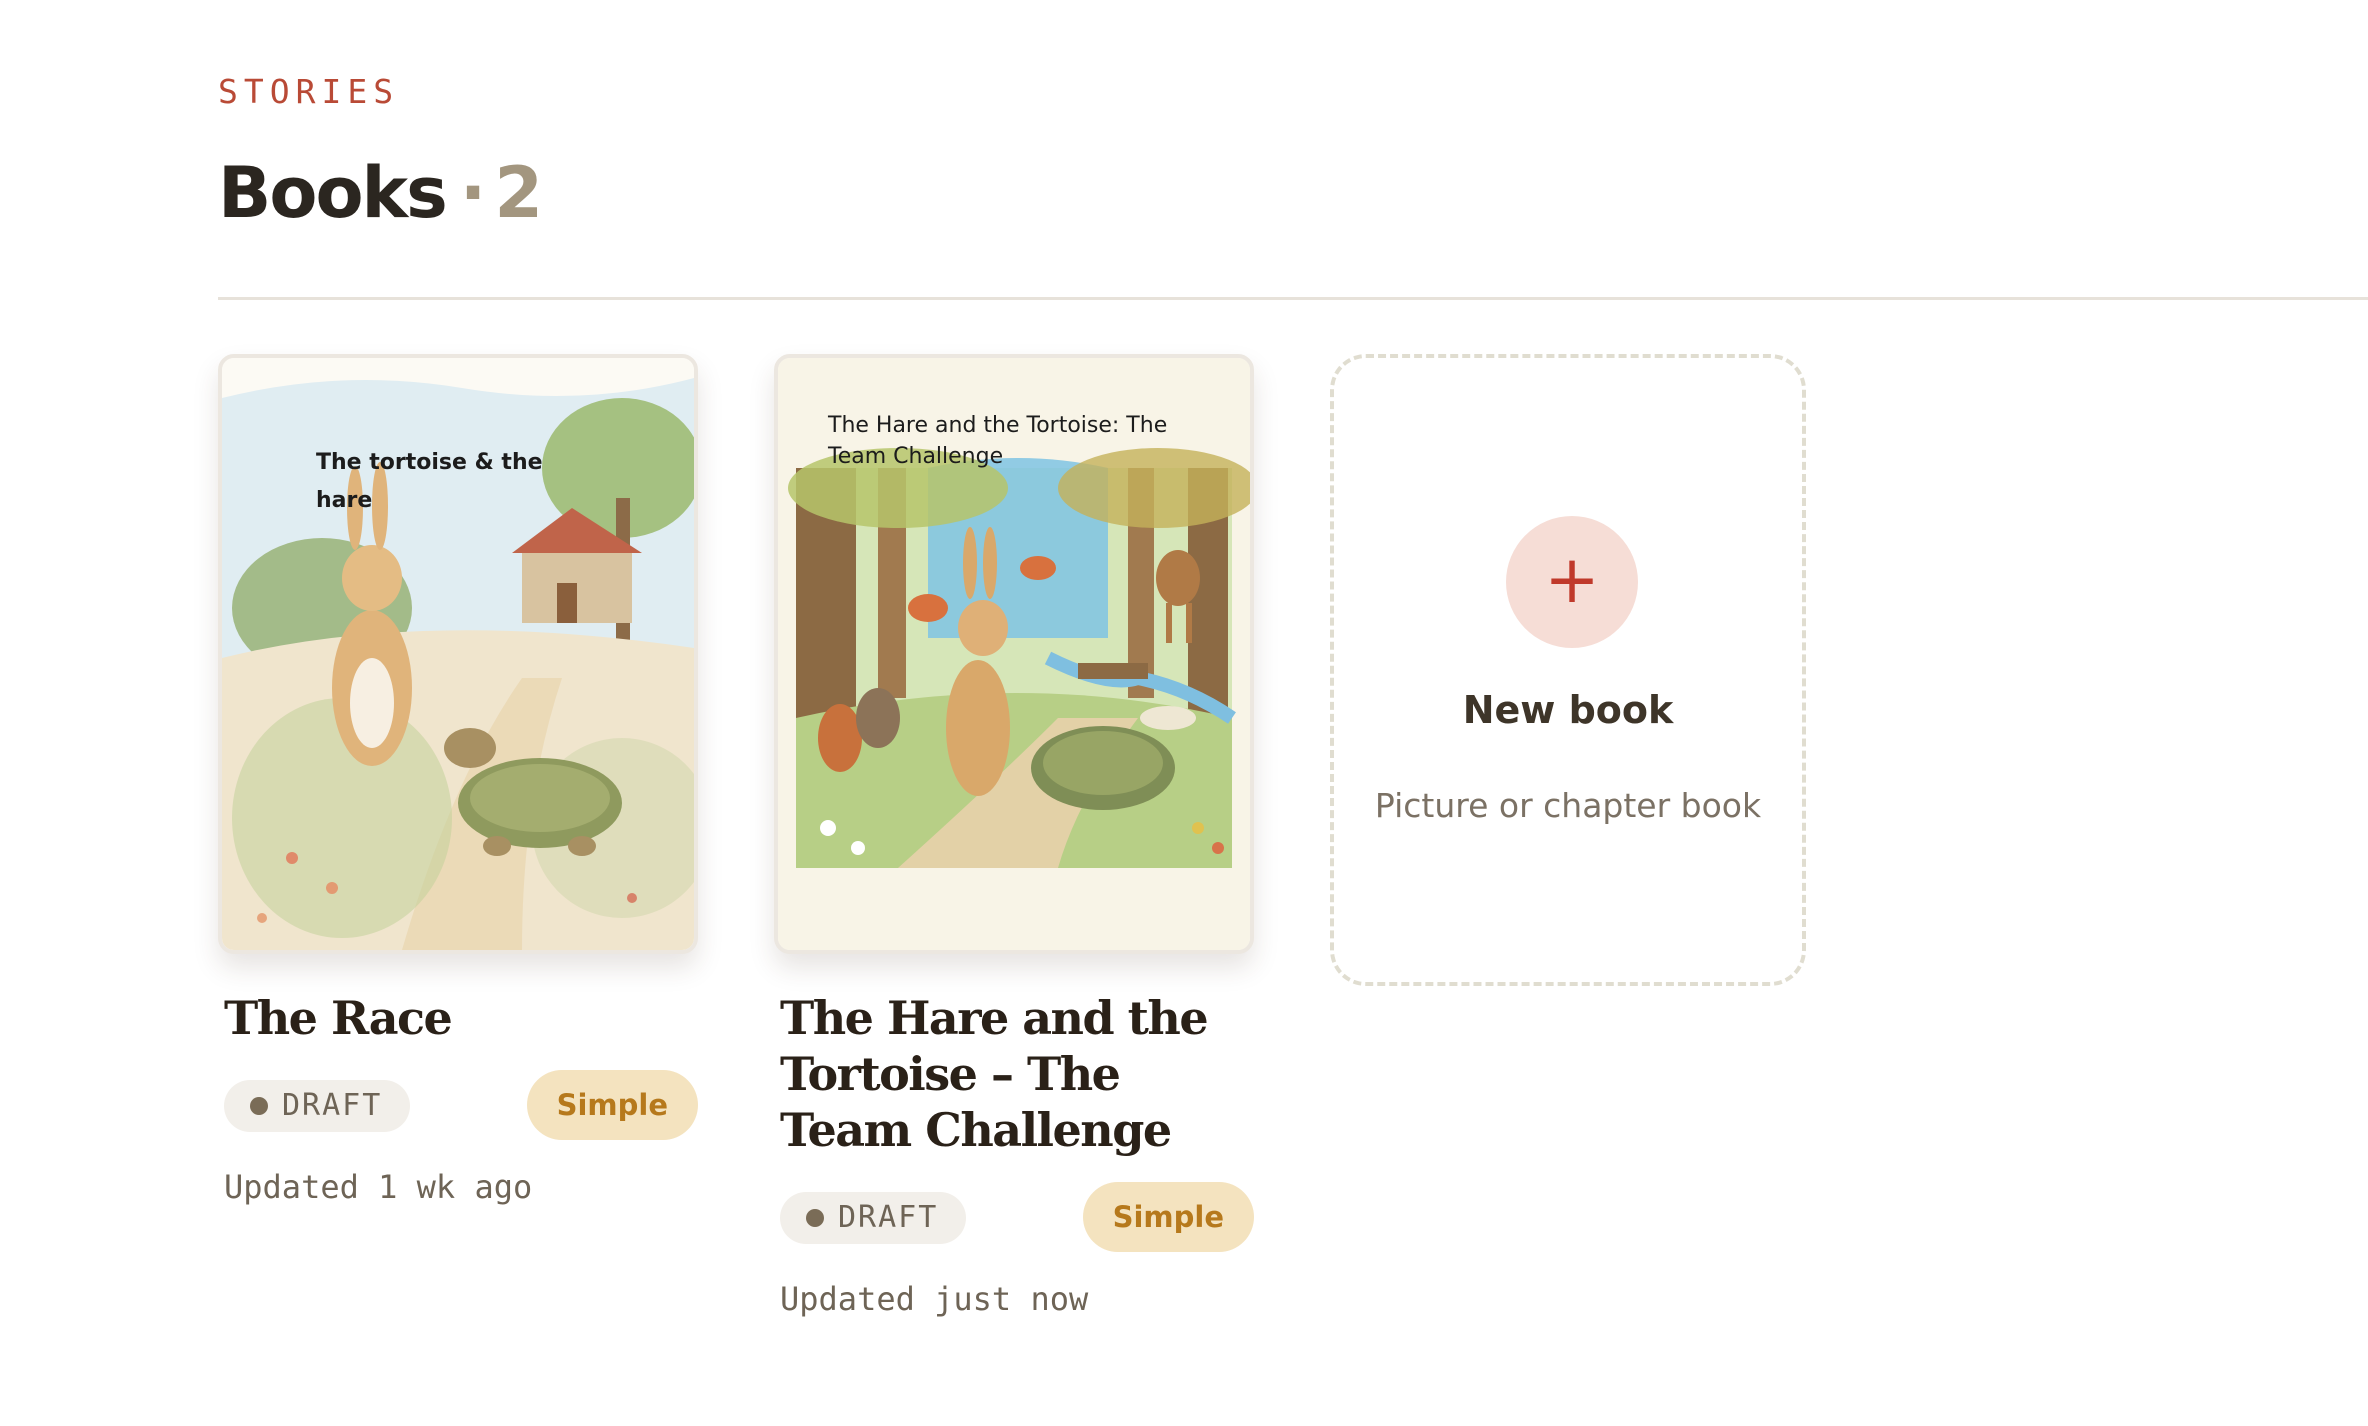  I want to click on page-title: Books · 2, so click(380, 193).